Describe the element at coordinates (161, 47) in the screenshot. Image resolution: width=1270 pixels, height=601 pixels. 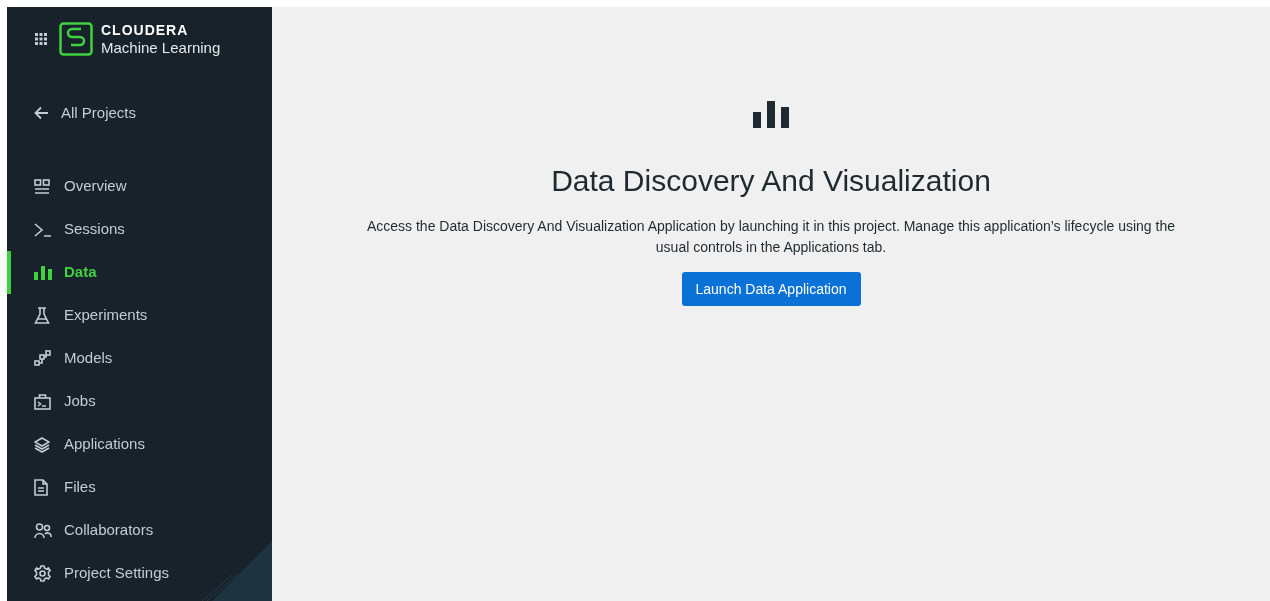
I see `product-name: Machine Learning` at that location.